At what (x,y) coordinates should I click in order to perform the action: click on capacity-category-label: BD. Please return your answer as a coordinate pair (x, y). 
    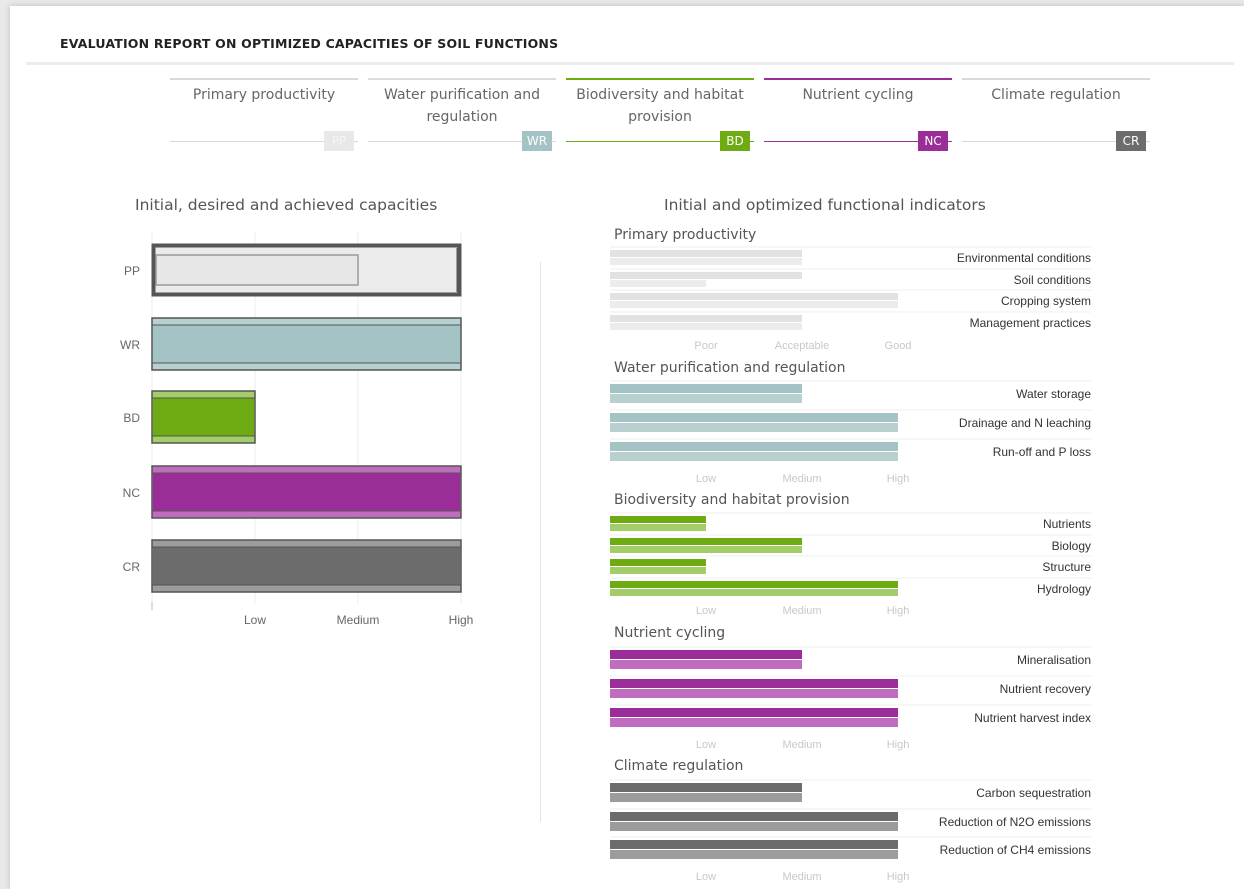
    Looking at the image, I should click on (131, 418).